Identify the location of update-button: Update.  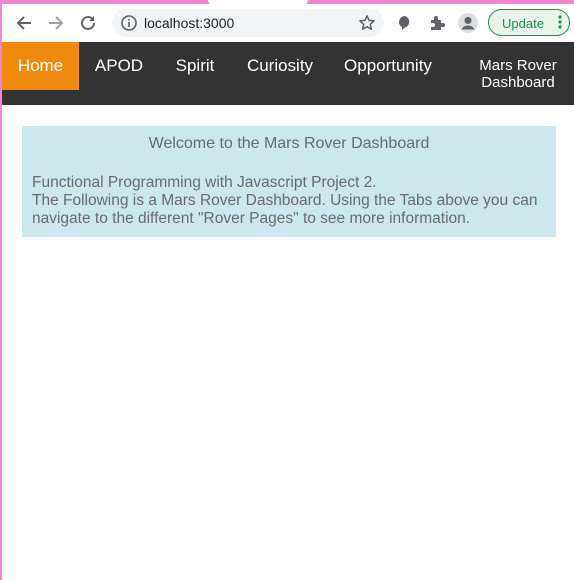
(529, 22).